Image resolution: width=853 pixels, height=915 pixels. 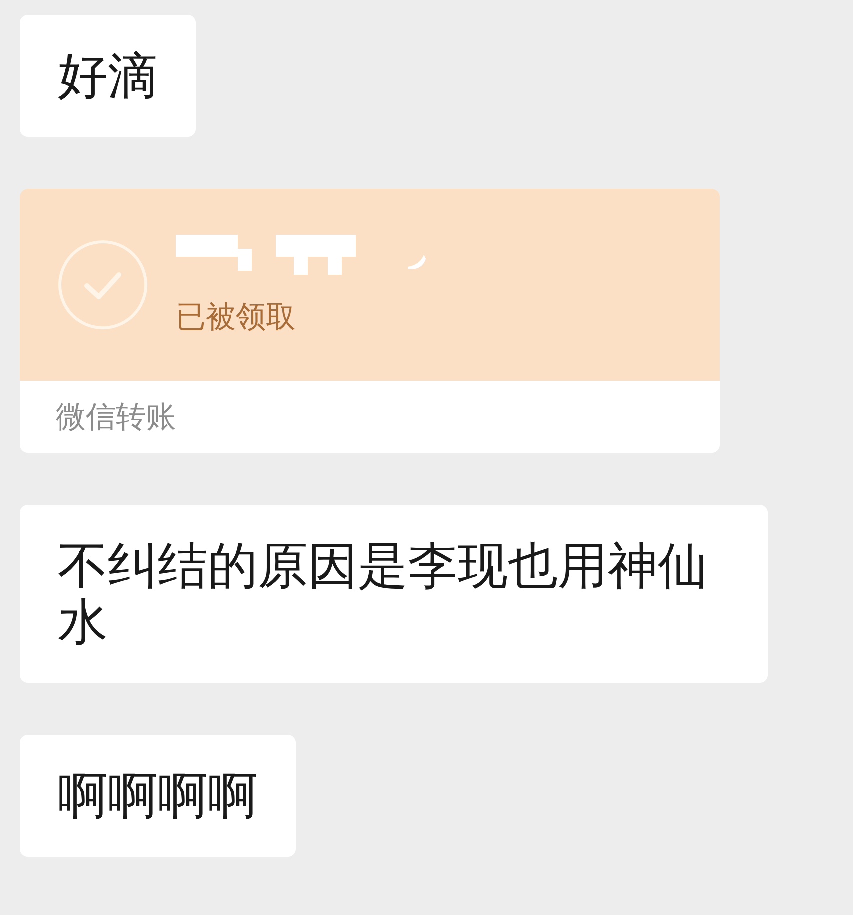 I want to click on message-bubble: 好滴, so click(x=108, y=76).